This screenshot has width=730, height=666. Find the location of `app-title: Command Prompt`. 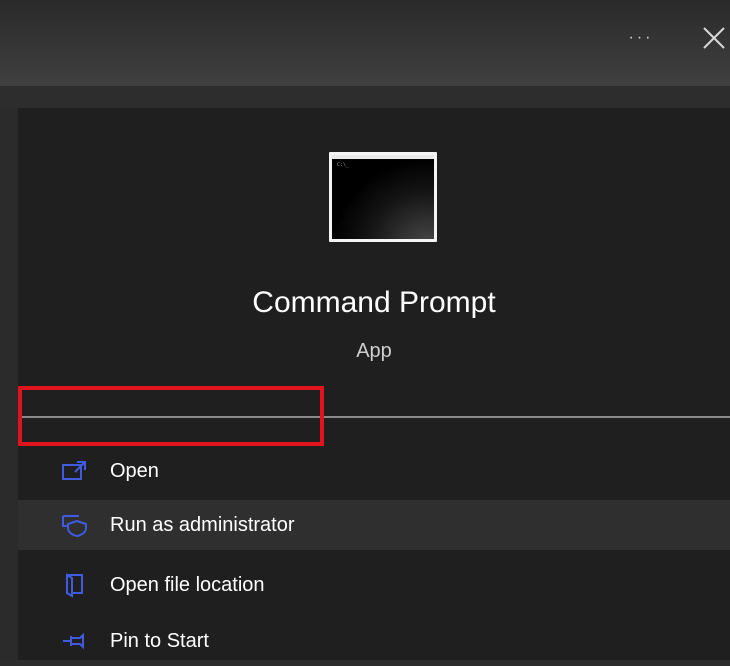

app-title: Command Prompt is located at coordinates (374, 302).